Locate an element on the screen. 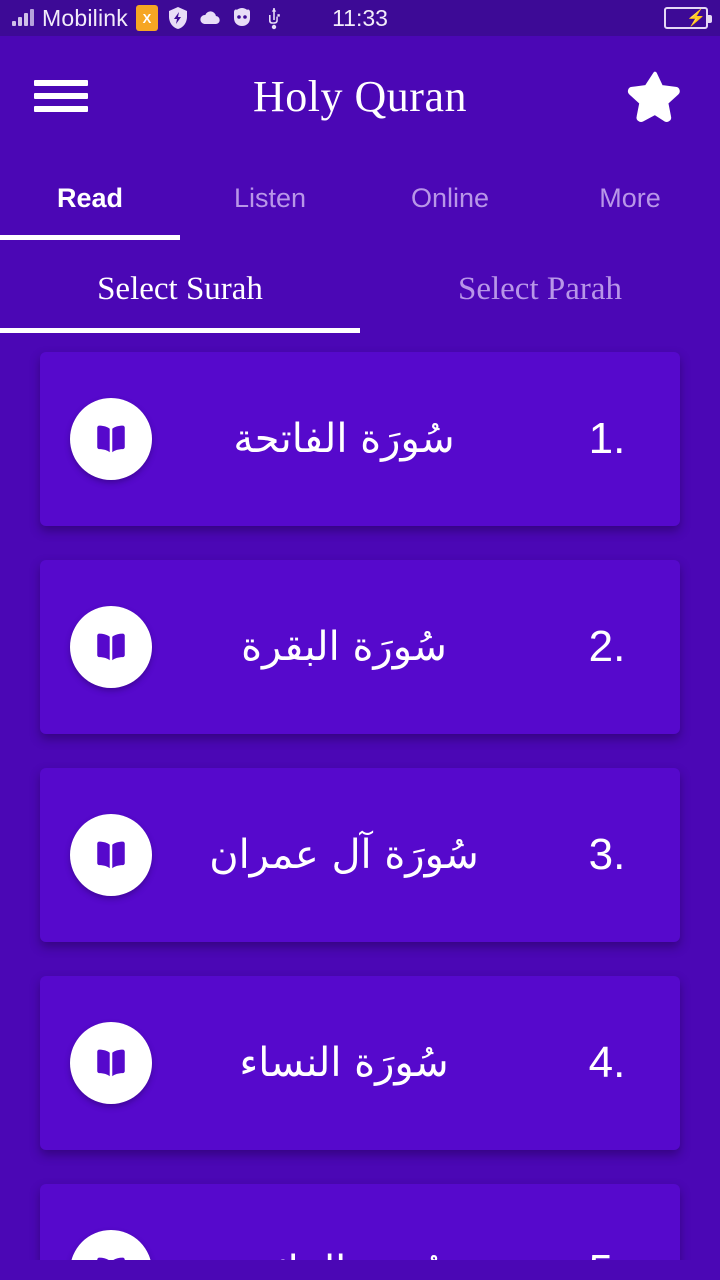 The image size is (720, 1280). subtab-select-surah: Select Surah is located at coordinates (180, 289).